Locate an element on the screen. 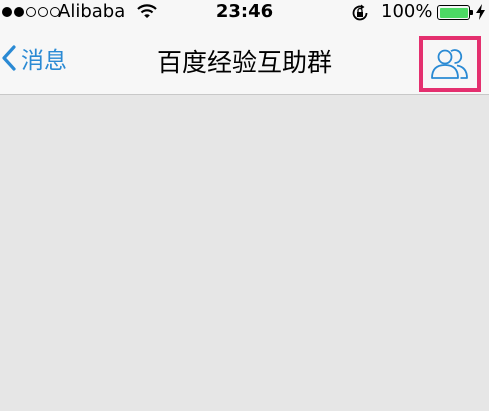  battery-icon is located at coordinates (453, 12).